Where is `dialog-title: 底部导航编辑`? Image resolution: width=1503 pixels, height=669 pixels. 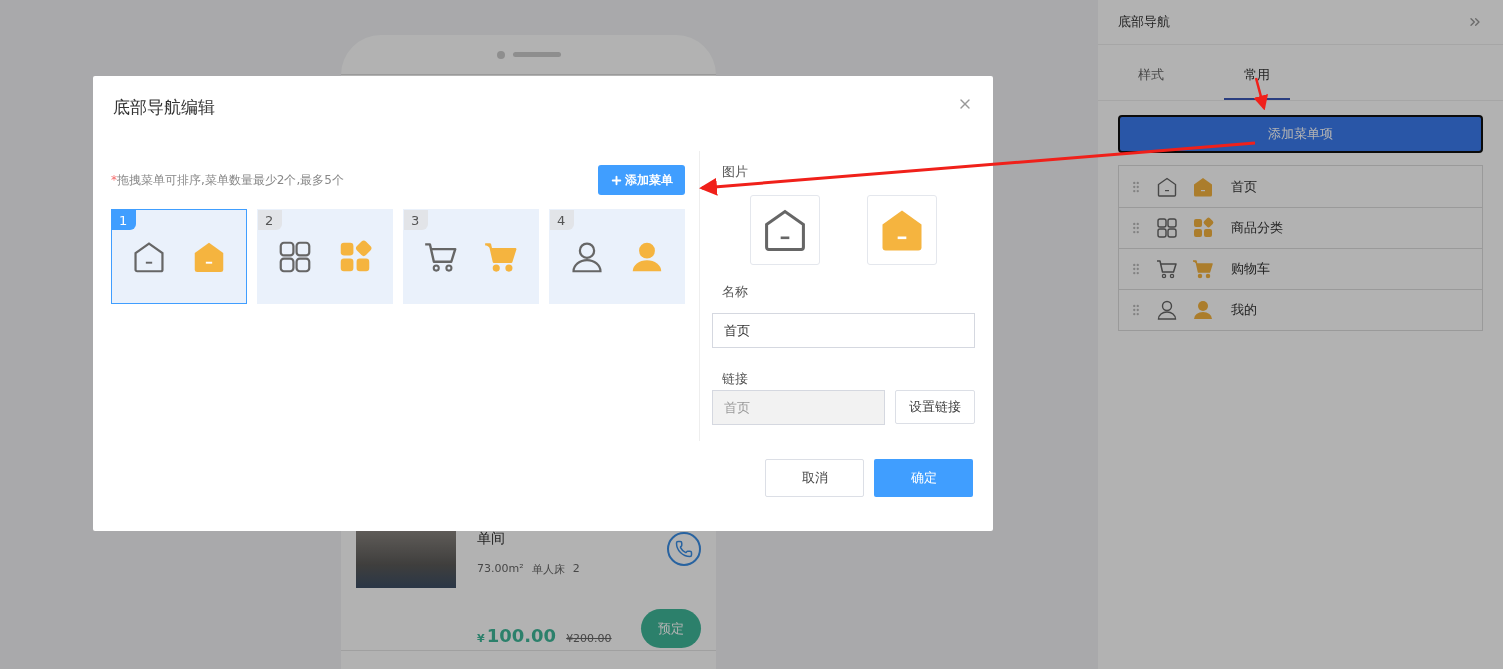 dialog-title: 底部导航编辑 is located at coordinates (164, 107).